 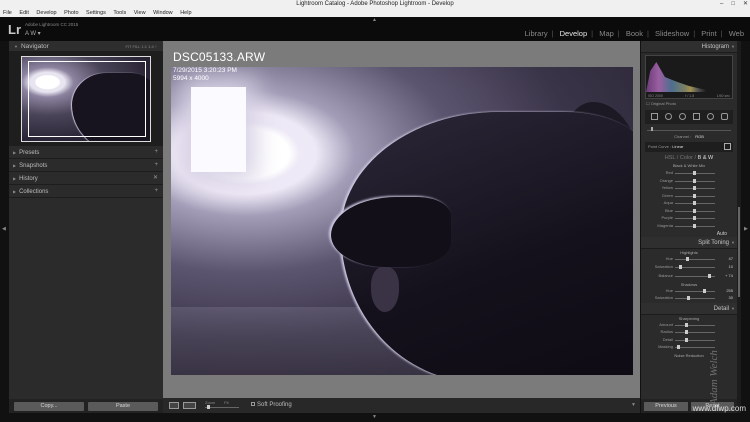 I want to click on menu-file: File, so click(x=7, y=13).